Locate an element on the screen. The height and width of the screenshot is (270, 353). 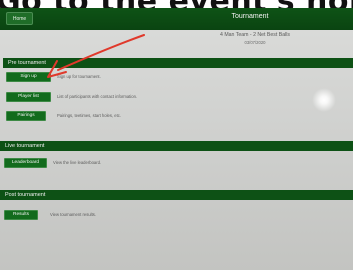
annotation-arrow is located at coordinates (96, 56).